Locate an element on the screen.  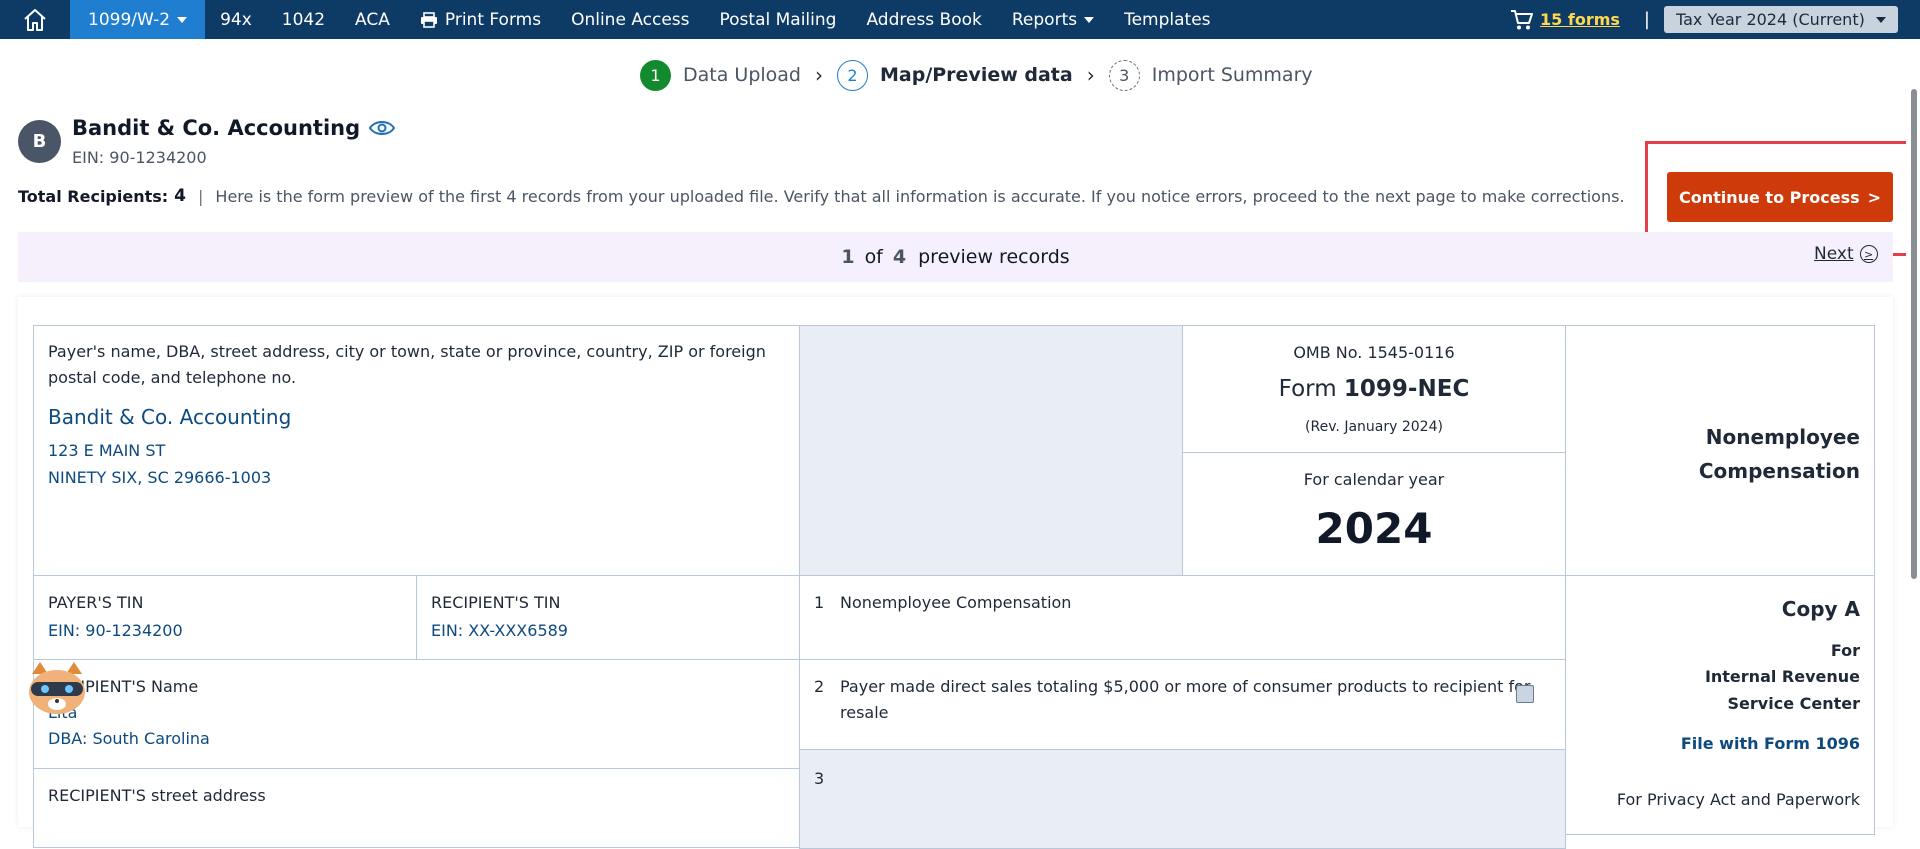
privacy-act-text: For Privacy Act and Paperwork is located at coordinates (1738, 799).